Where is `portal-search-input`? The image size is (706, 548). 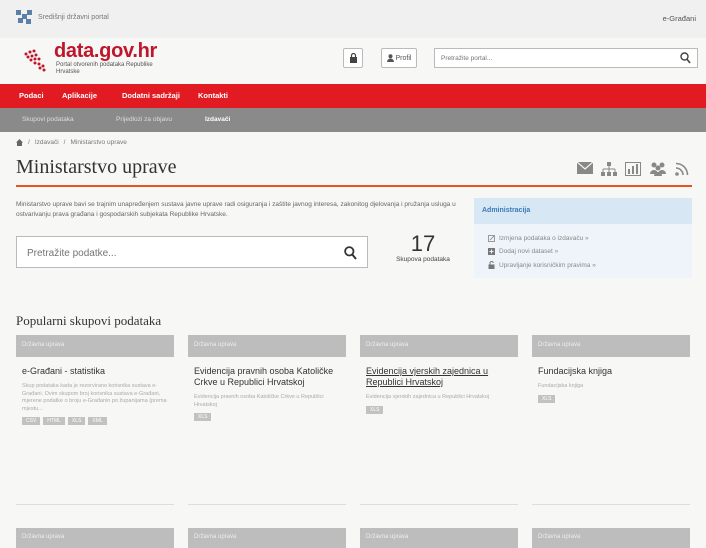
portal-search-input is located at coordinates (551, 58).